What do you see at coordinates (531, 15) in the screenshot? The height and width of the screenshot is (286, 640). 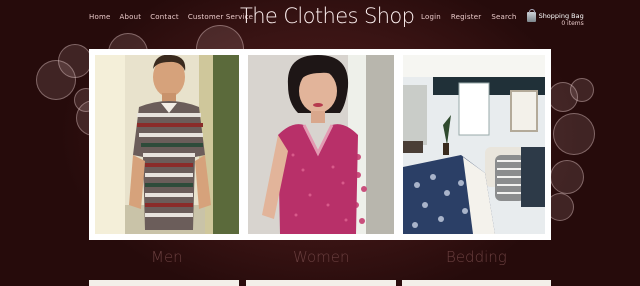 I see `shopping-bag-icon` at bounding box center [531, 15].